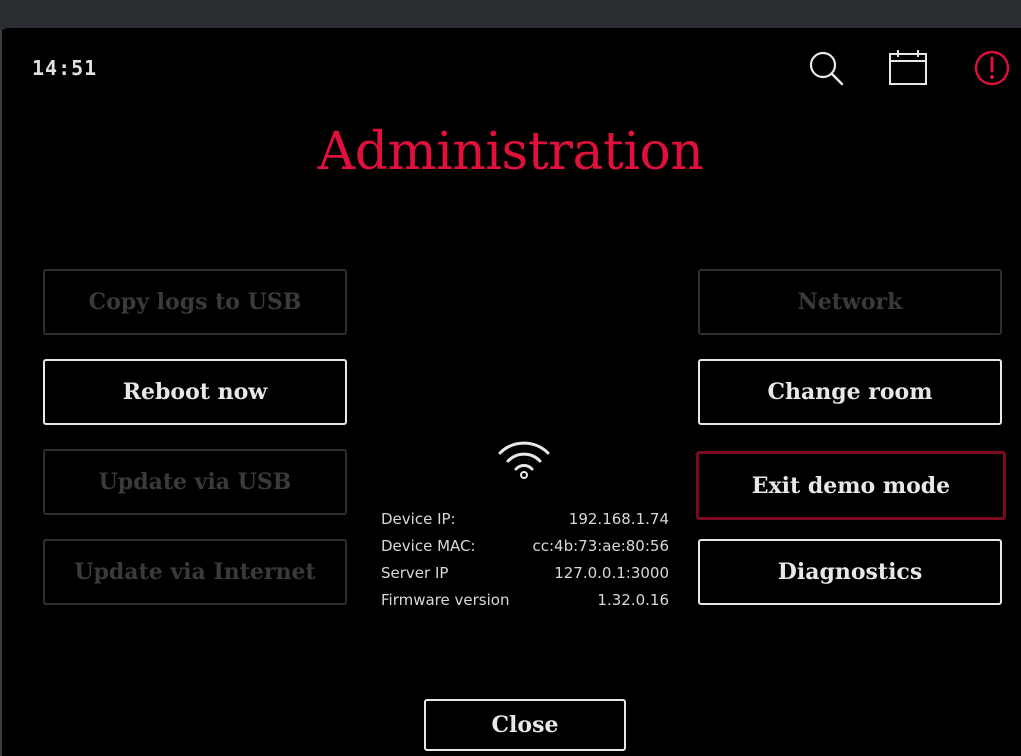  Describe the element at coordinates (65, 68) in the screenshot. I see `clock: 14:51` at that location.